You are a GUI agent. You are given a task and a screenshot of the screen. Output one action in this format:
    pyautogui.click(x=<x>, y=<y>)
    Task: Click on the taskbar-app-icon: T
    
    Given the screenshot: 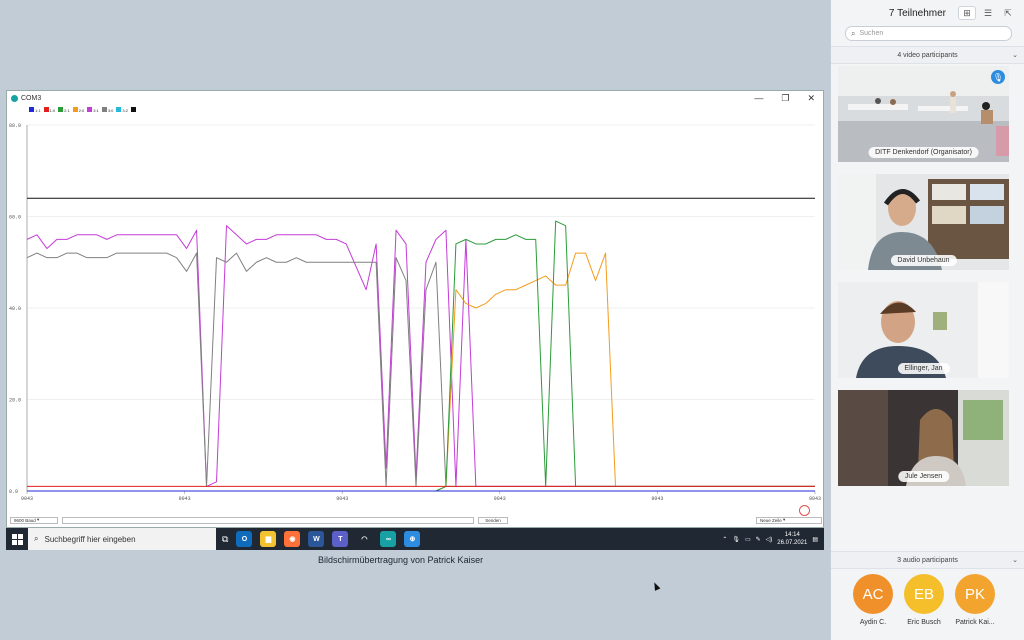 What is the action you would take?
    pyautogui.click(x=340, y=539)
    